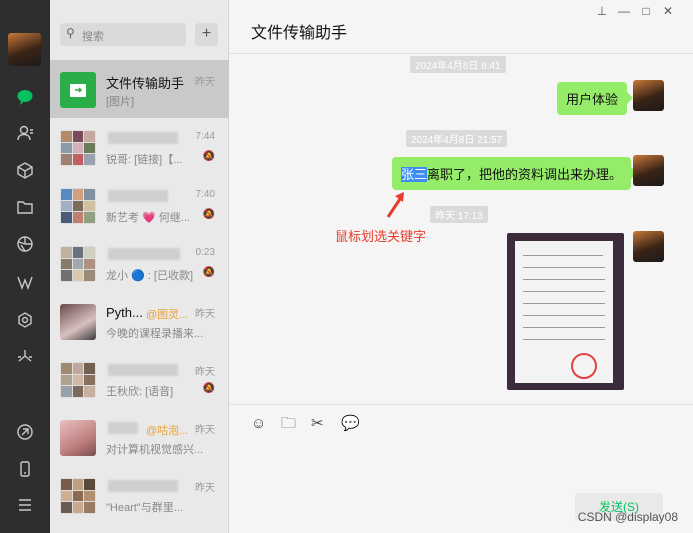 The height and width of the screenshot is (533, 693). I want to click on screenshot-icon: ✂, so click(326, 423).